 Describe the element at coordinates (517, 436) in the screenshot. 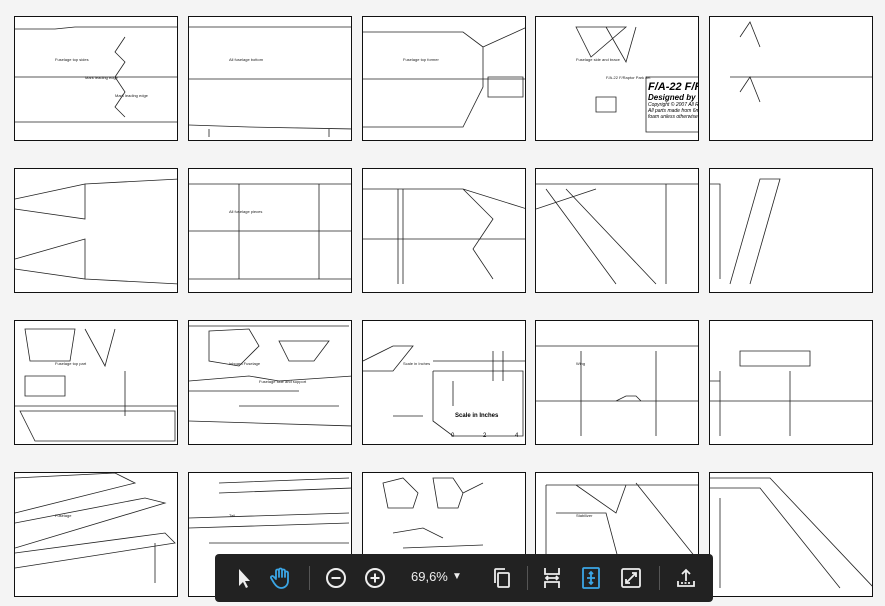

I see `scale-tick-label: 4` at that location.